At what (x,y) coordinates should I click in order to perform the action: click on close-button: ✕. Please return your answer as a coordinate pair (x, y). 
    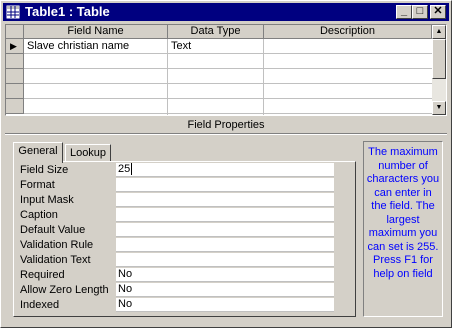
    Looking at the image, I should click on (438, 12).